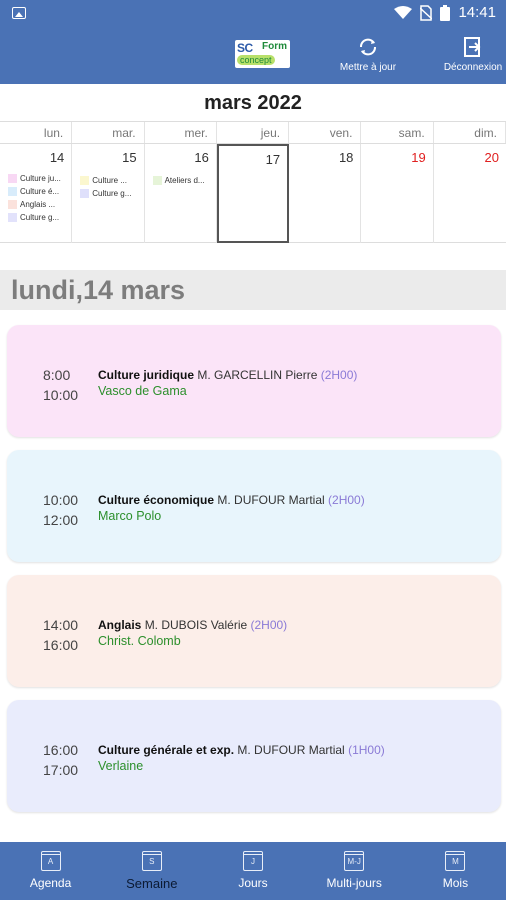  I want to click on day-number: 16, so click(201, 157).